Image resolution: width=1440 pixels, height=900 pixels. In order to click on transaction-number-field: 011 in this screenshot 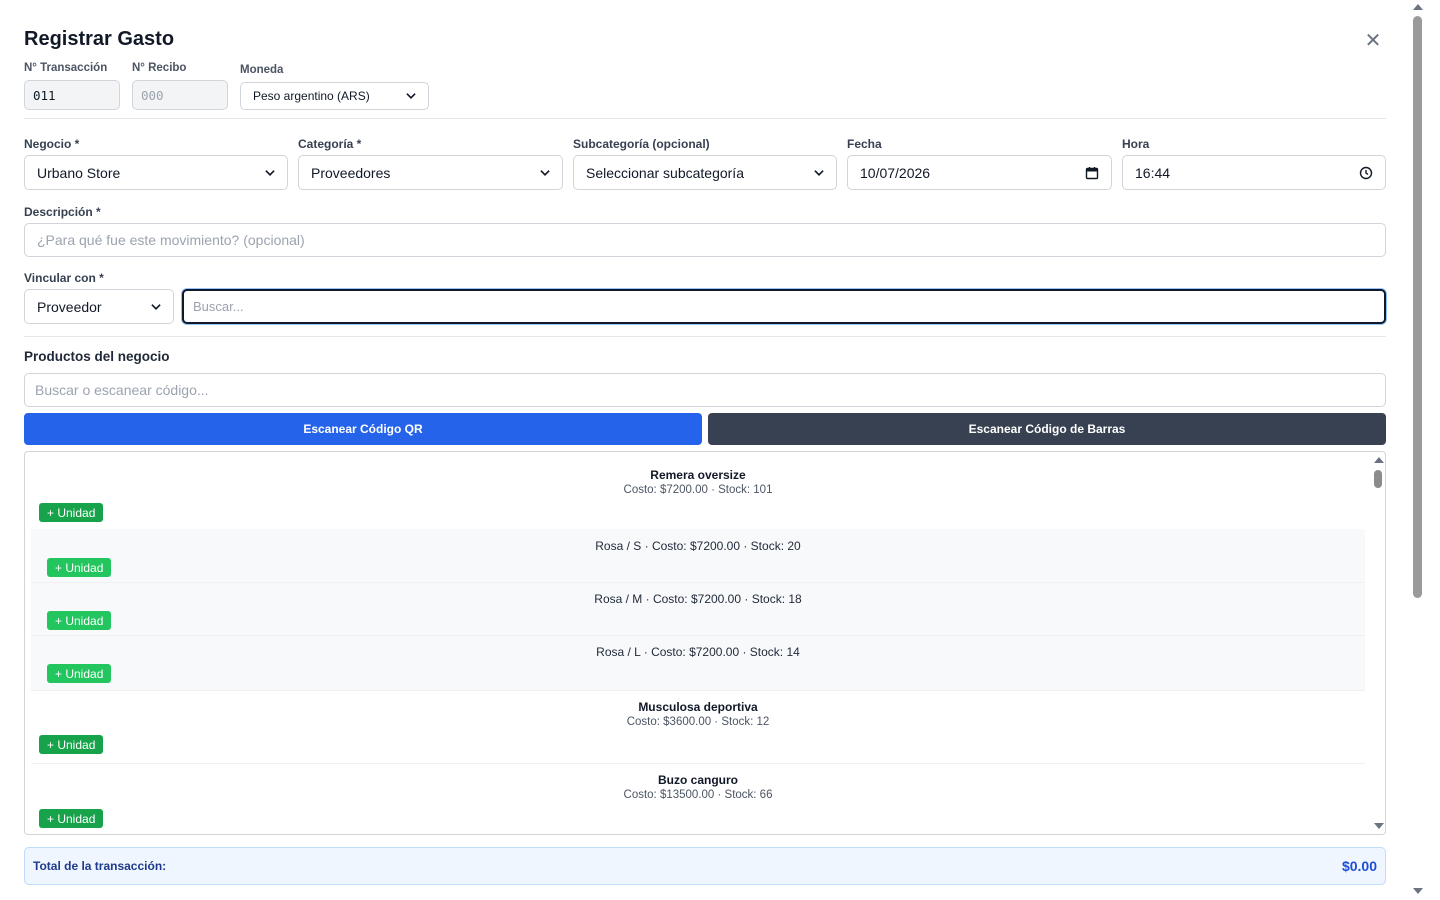, I will do `click(72, 95)`.